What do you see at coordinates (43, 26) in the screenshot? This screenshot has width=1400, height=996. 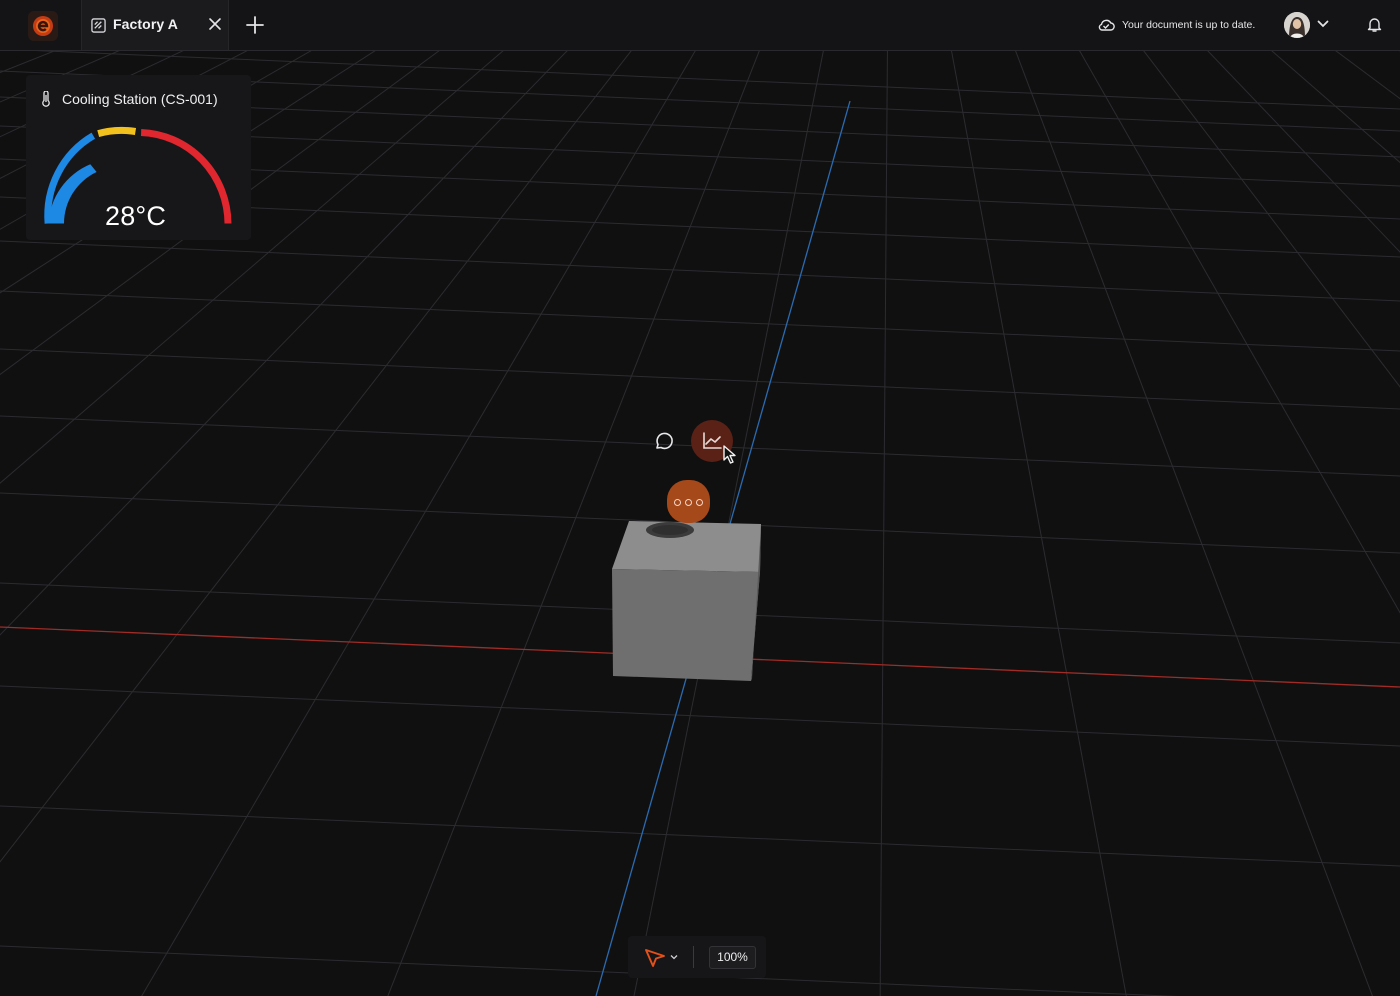 I see `app-logo-icon` at bounding box center [43, 26].